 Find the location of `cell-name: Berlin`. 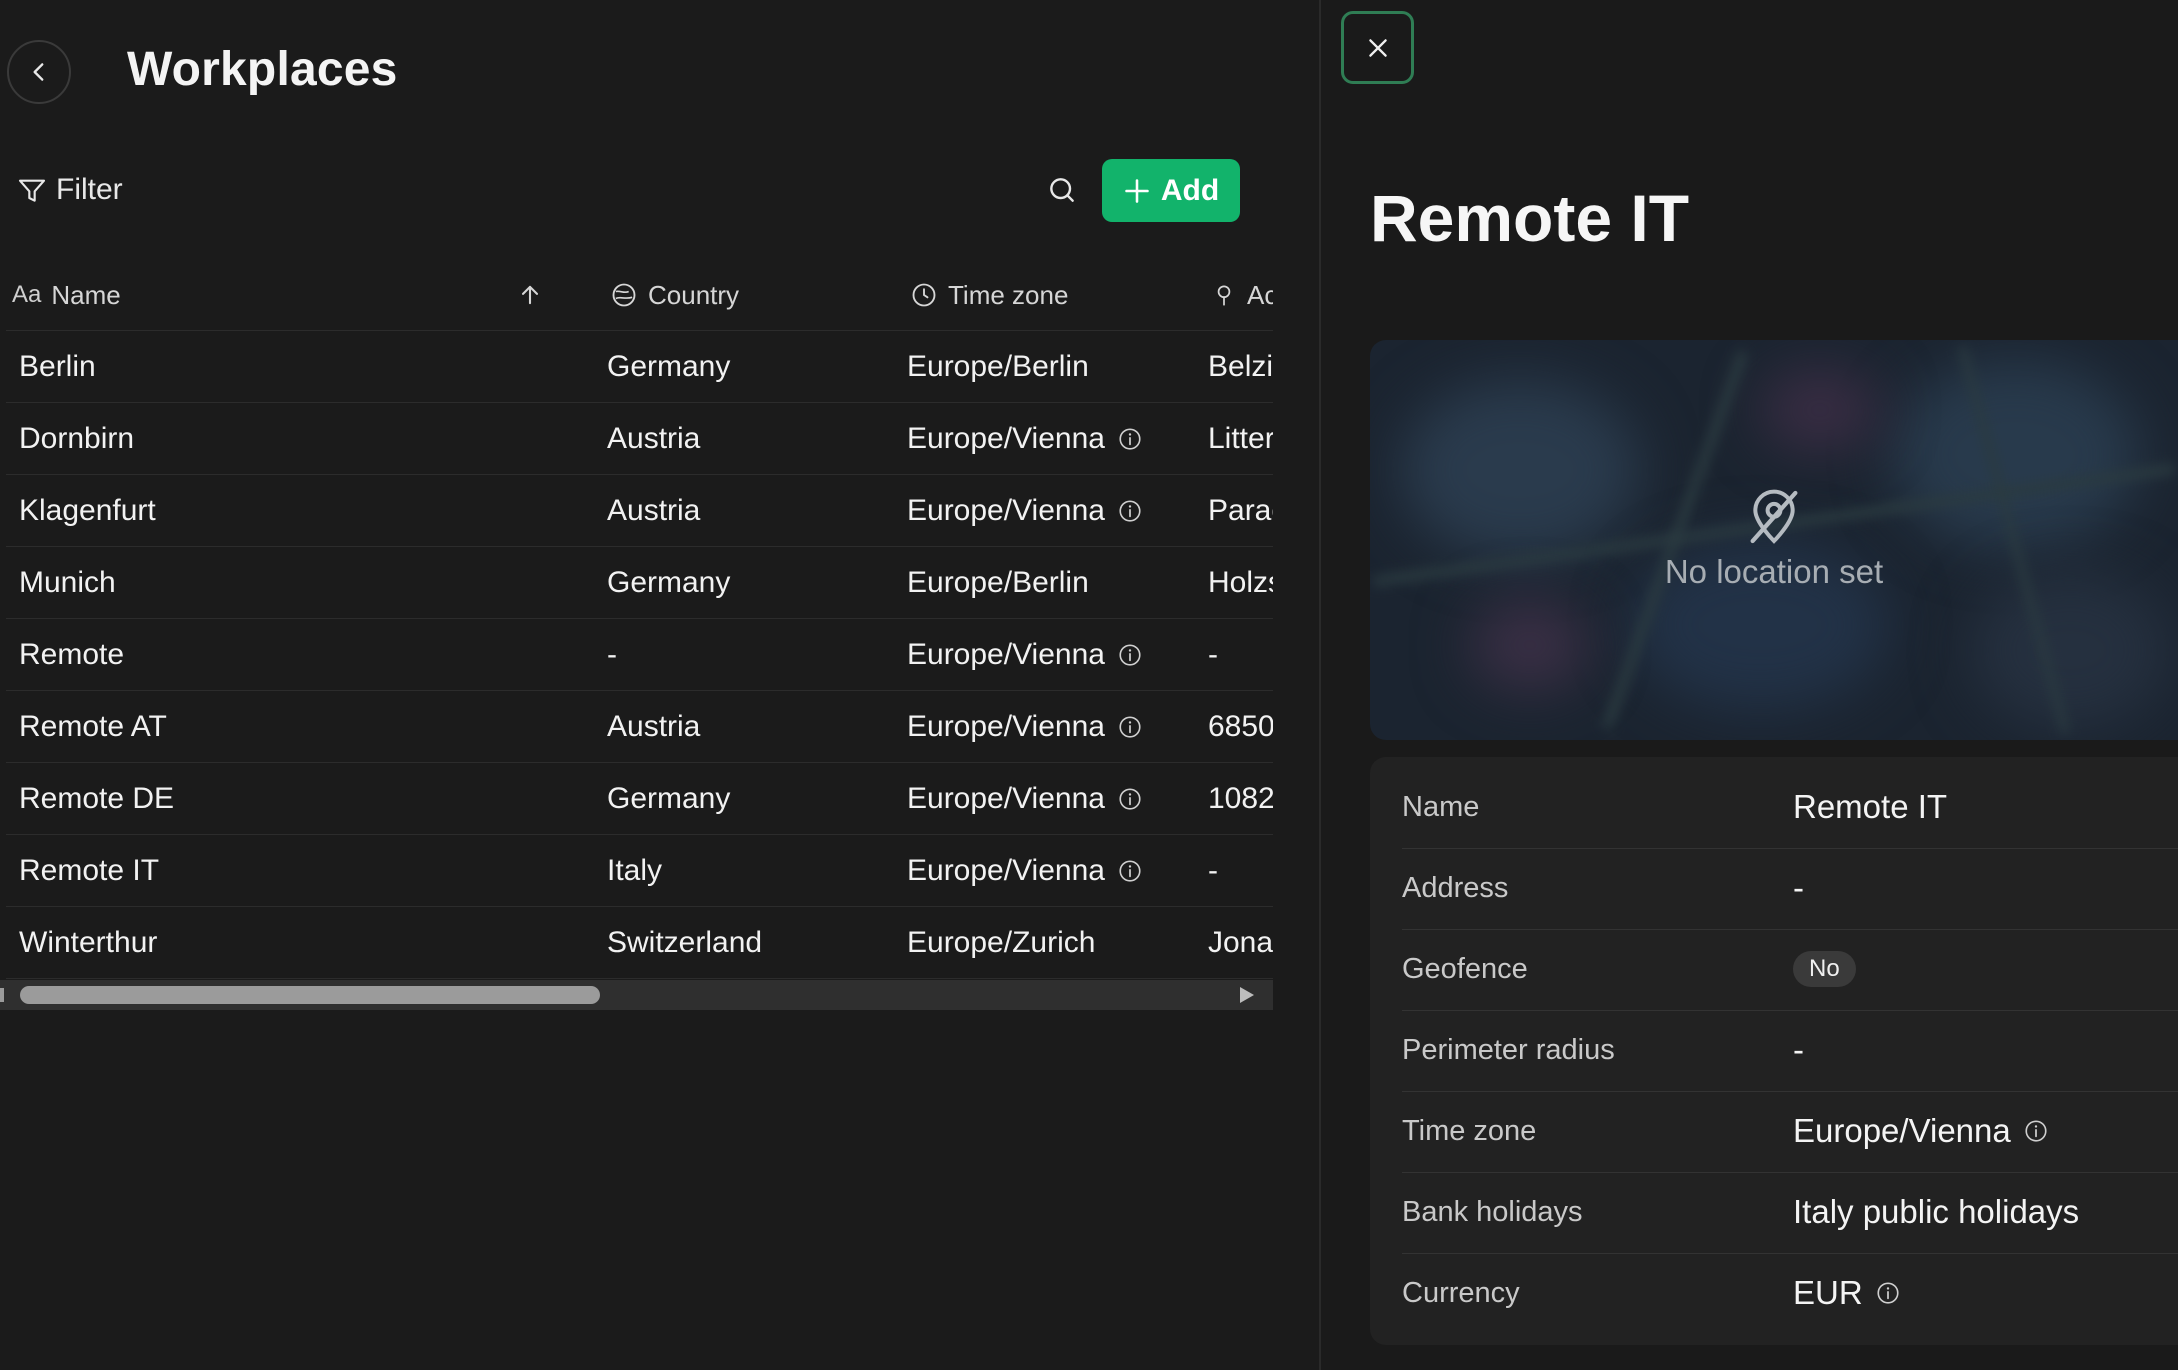

cell-name: Berlin is located at coordinates (57, 367).